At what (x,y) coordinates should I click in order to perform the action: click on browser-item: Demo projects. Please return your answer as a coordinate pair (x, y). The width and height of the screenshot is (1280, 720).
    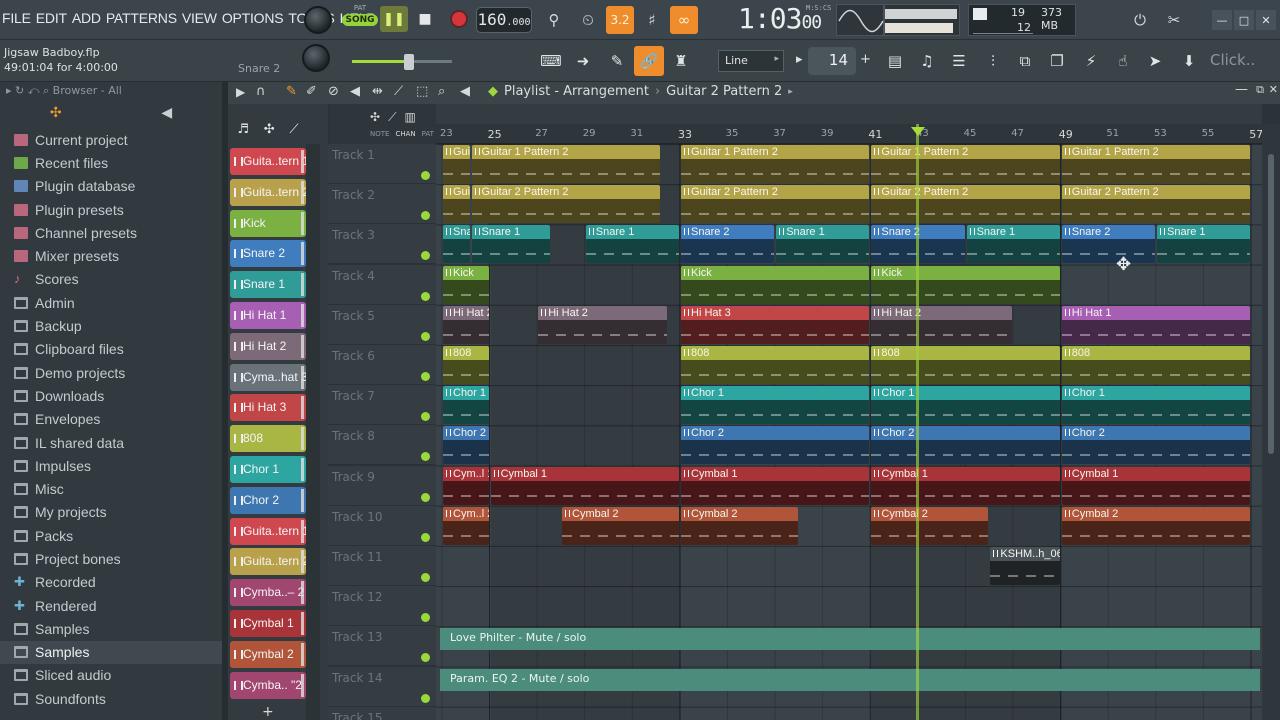
    Looking at the image, I should click on (111, 372).